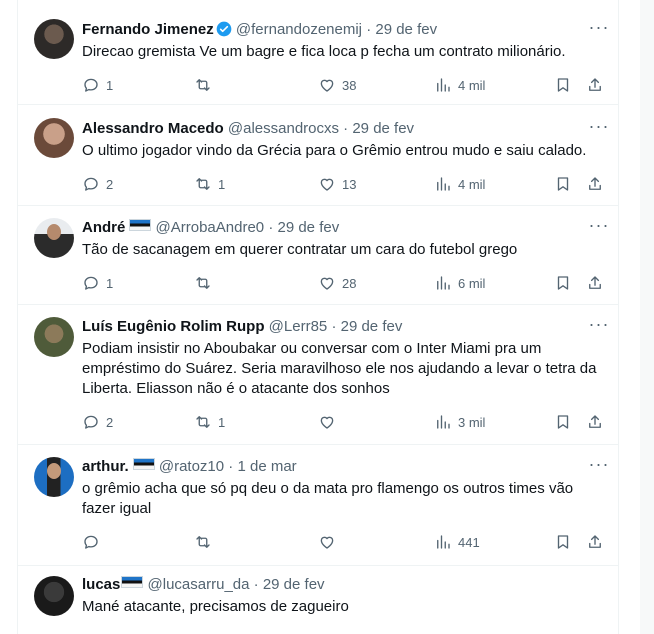  What do you see at coordinates (330, 467) in the screenshot?
I see `tweet-header: arthur. @ratoz10 · 1 de mar` at bounding box center [330, 467].